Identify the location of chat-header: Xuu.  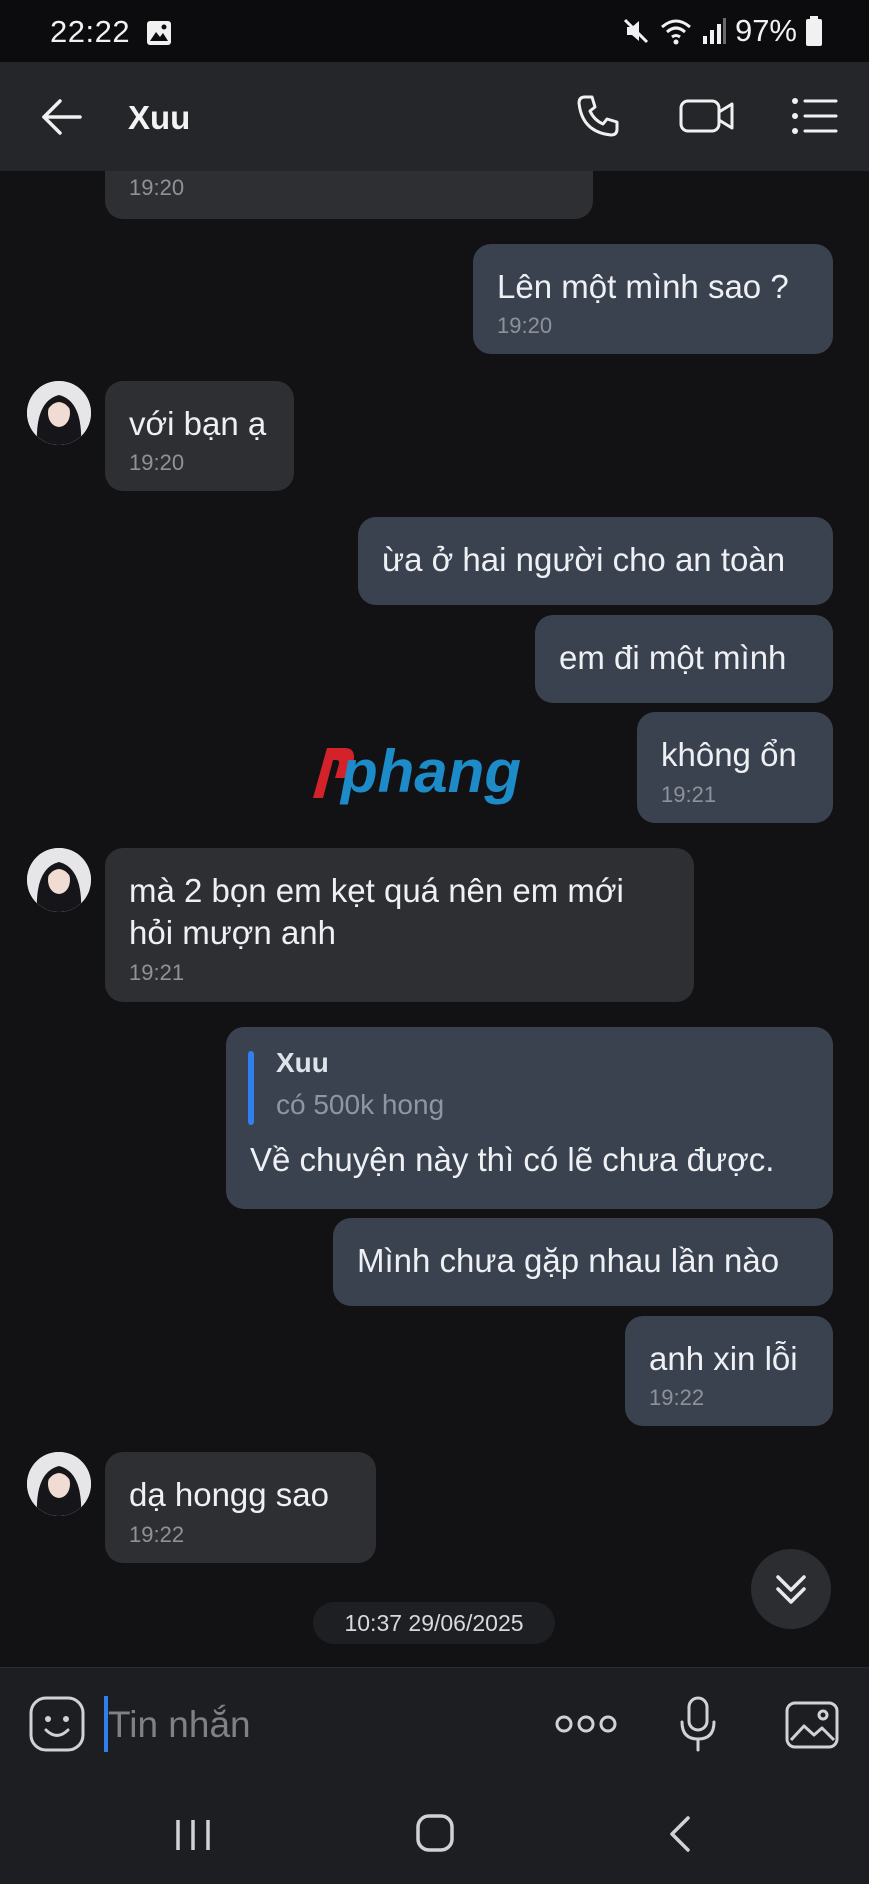
(434, 116).